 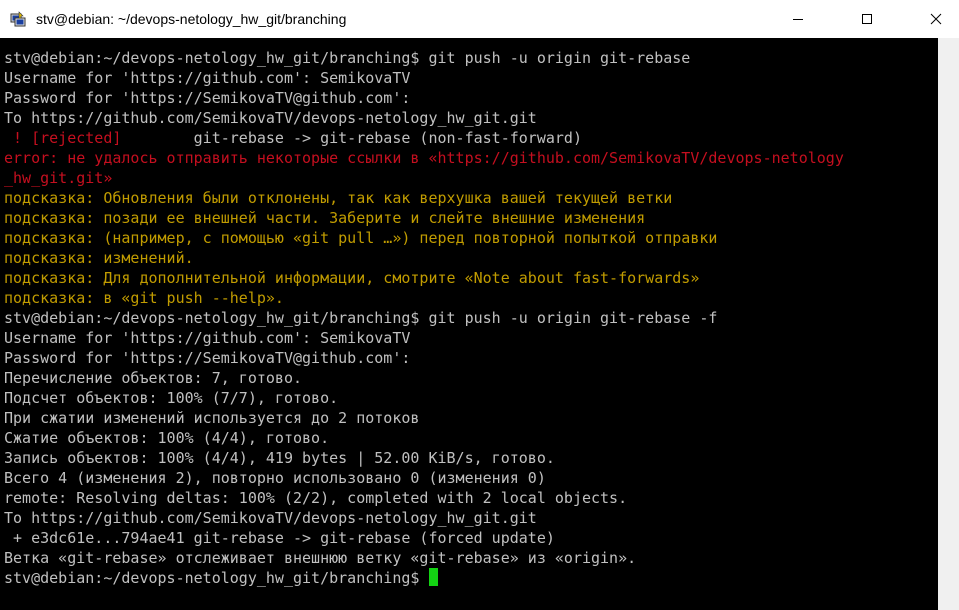 What do you see at coordinates (167, 438) in the screenshot?
I see `terminal-line-text: Сжатие объектов: 100% (4/4), готово.` at bounding box center [167, 438].